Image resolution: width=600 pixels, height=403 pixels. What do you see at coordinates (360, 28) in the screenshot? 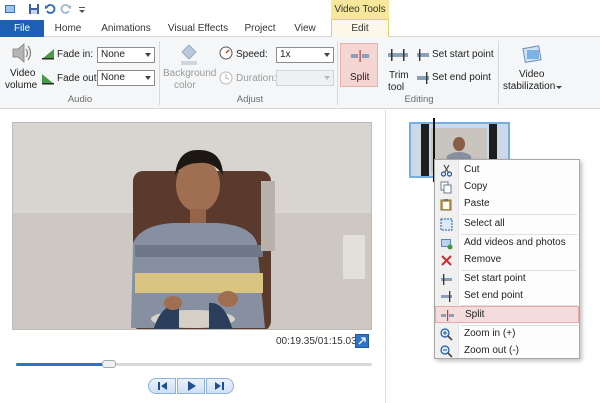
I see `tab-edit: Edit` at bounding box center [360, 28].